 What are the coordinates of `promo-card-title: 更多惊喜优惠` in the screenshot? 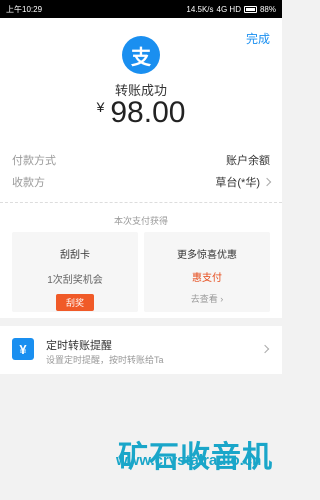 It's located at (207, 255).